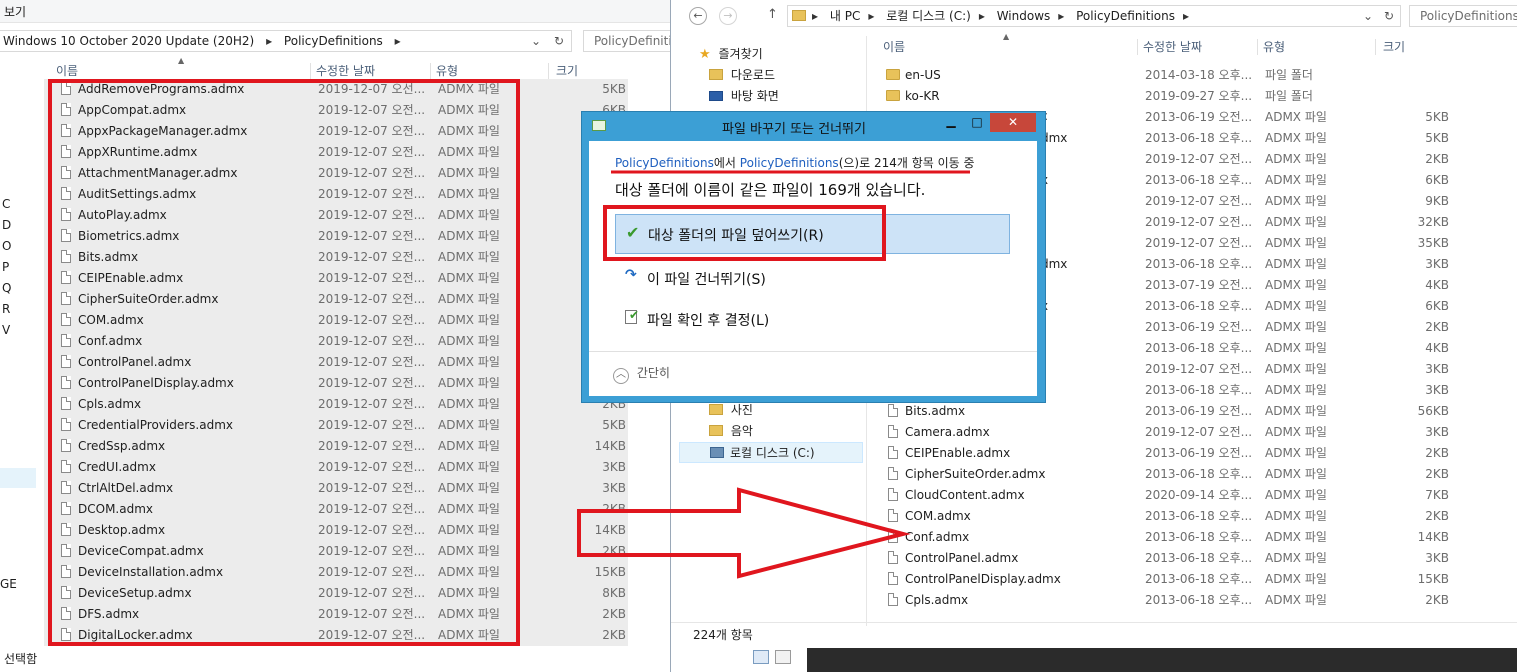 This screenshot has width=1517, height=672. What do you see at coordinates (1024, 16) in the screenshot?
I see `address-segment: Windows` at bounding box center [1024, 16].